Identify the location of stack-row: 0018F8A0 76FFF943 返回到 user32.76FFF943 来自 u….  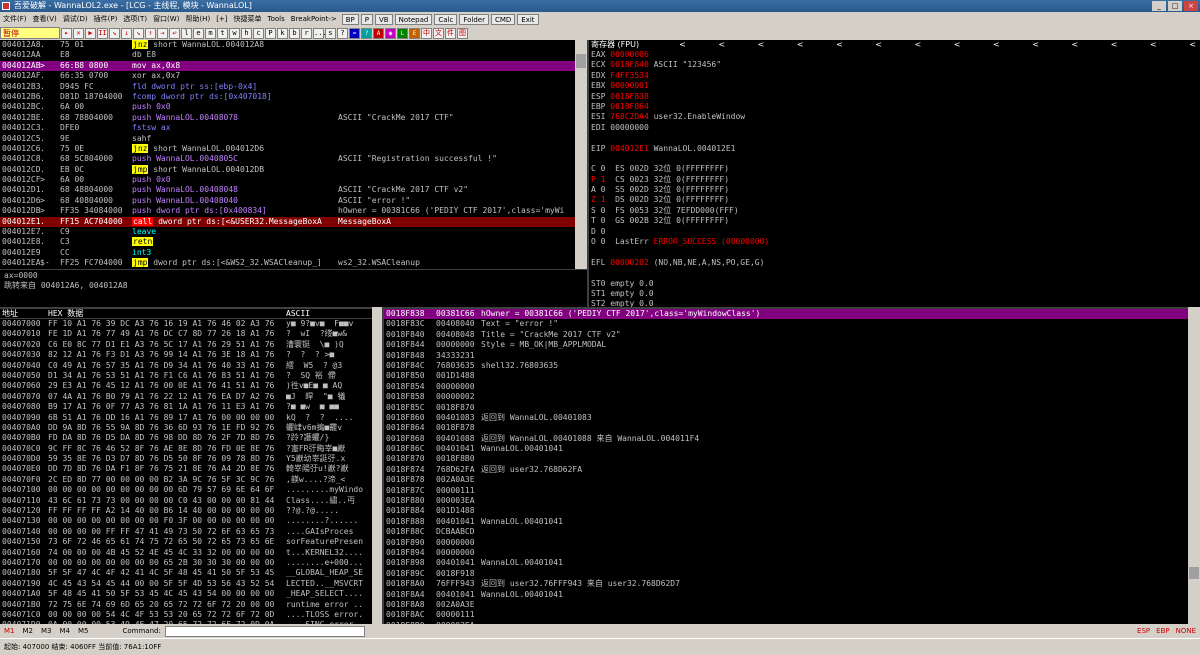
(786, 584).